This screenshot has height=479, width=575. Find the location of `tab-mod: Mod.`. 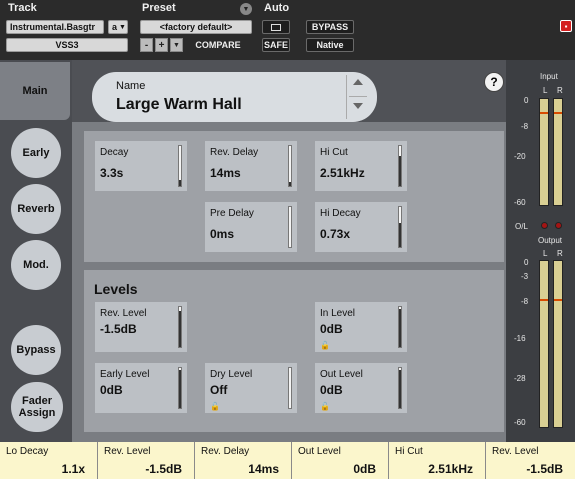

tab-mod: Mod. is located at coordinates (36, 265).